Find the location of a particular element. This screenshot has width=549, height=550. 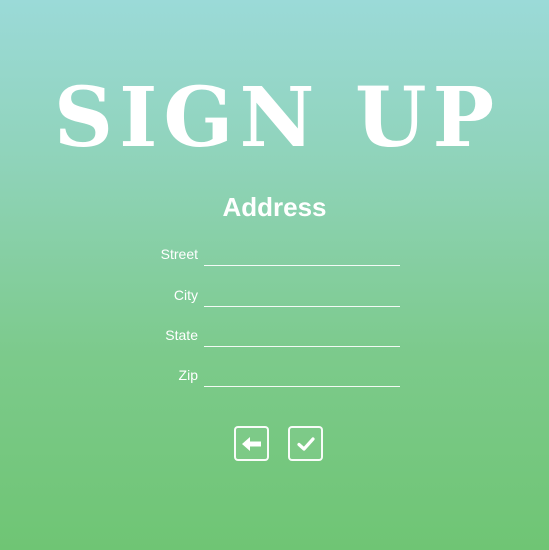

arrow-left-icon is located at coordinates (251, 443).